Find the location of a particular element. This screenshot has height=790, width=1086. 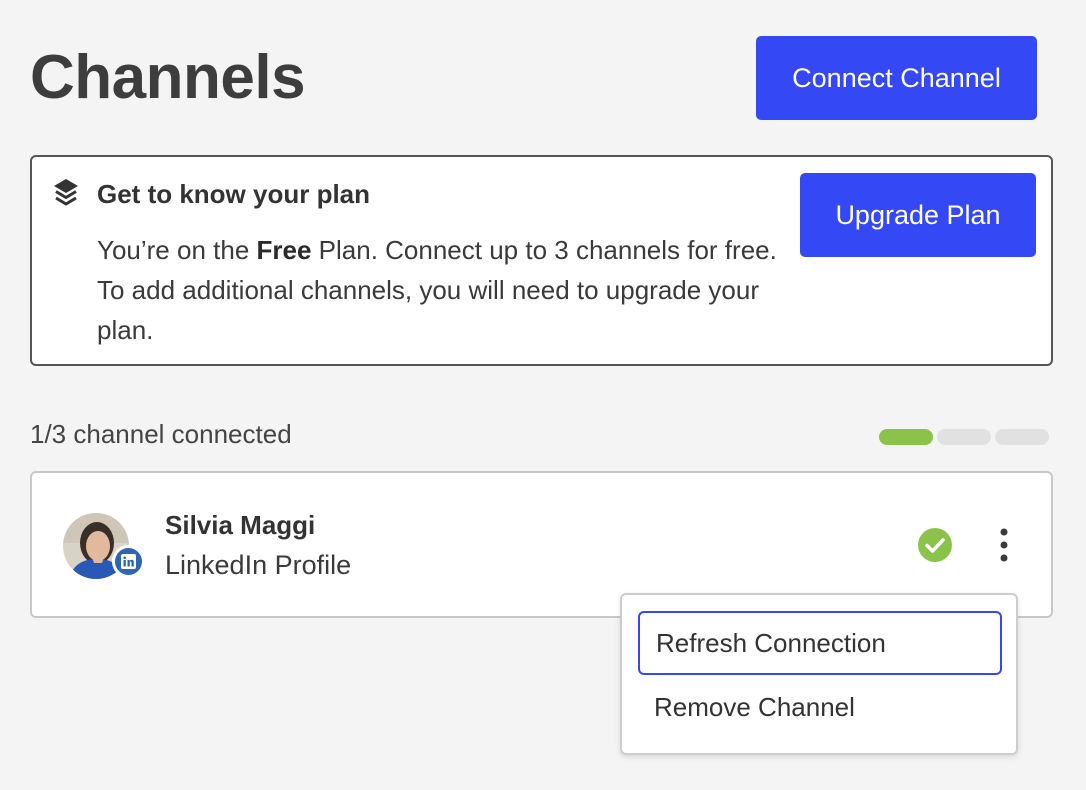

kebab-menu-icon is located at coordinates (1004, 545).